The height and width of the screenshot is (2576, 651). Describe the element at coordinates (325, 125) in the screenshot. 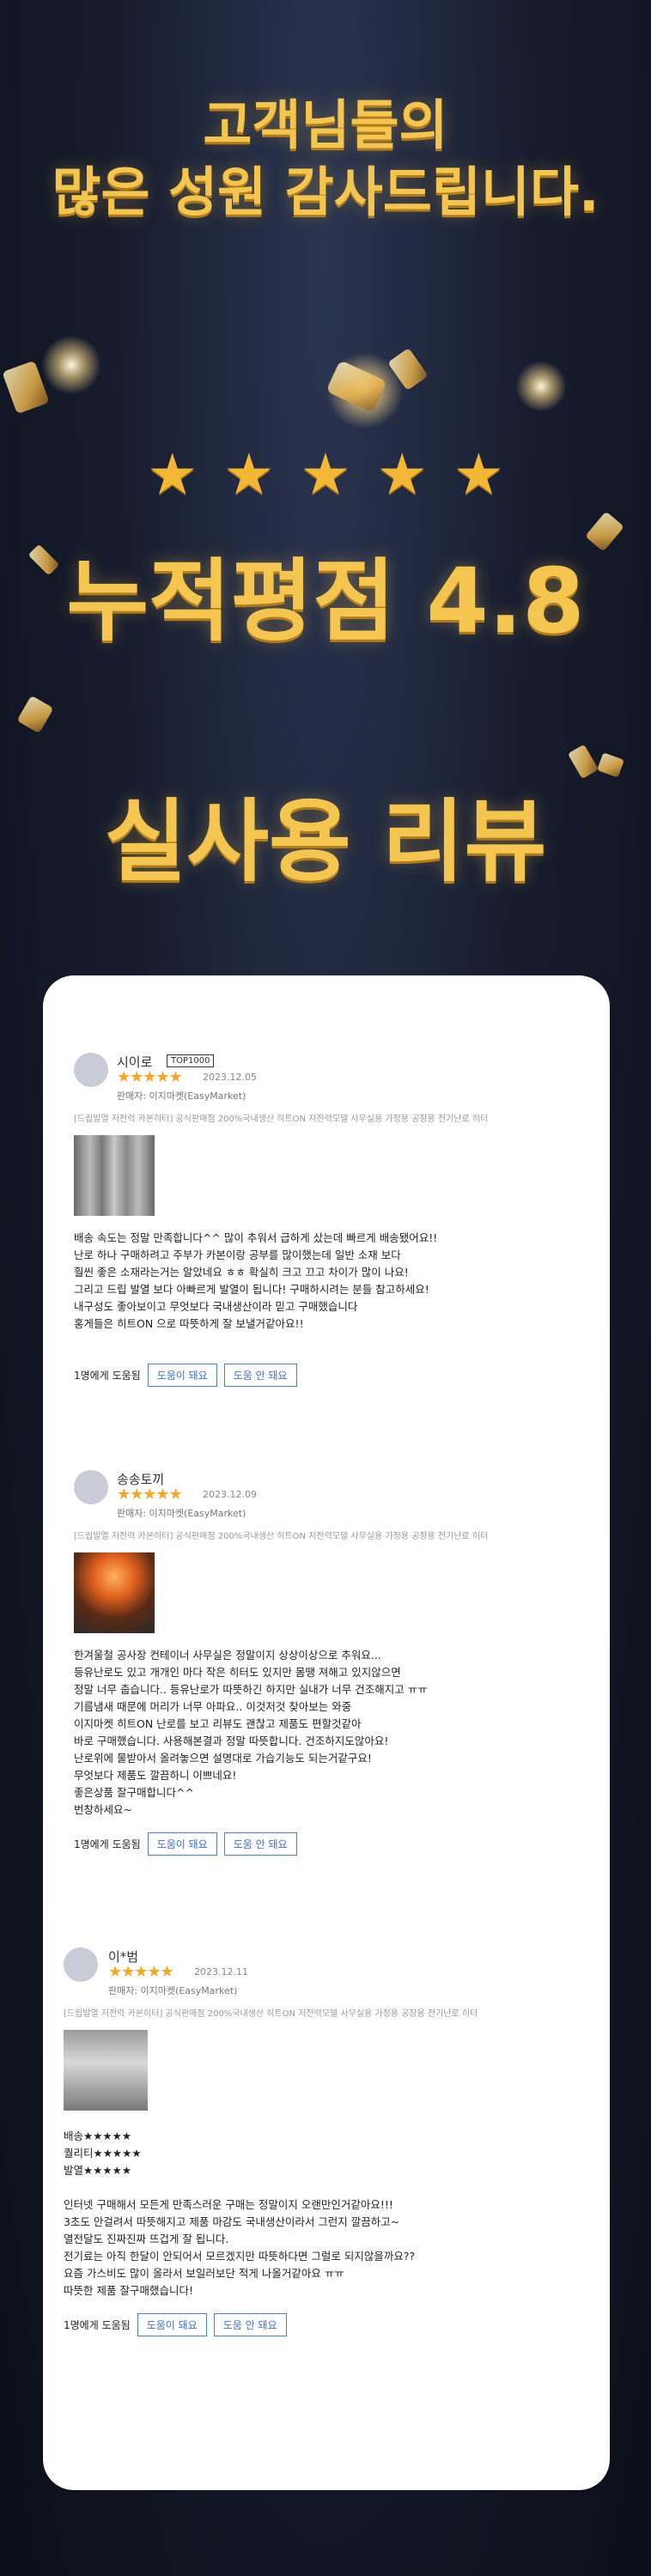

I see `hero-title-line1: 고객님들의` at that location.